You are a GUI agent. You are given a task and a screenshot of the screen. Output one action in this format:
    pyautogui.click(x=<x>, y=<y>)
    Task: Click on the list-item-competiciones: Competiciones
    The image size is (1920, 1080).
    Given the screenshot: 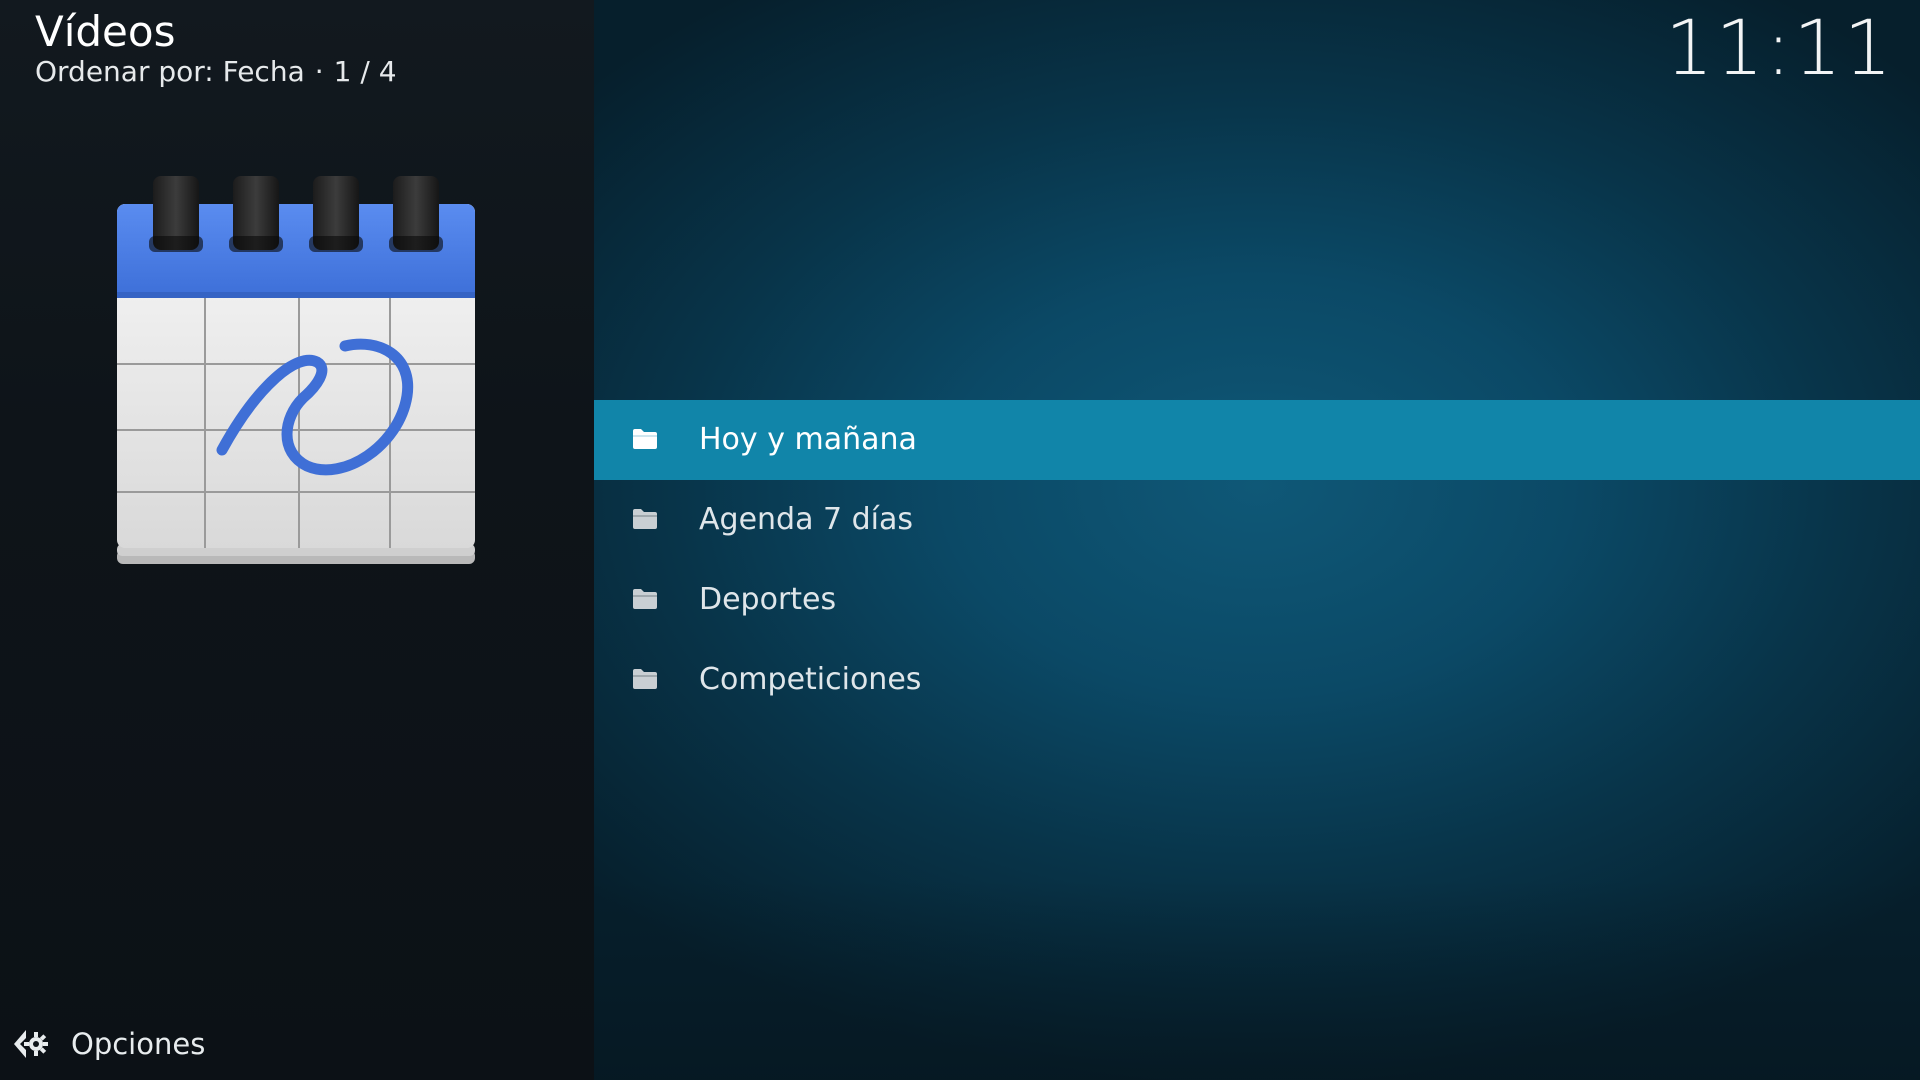 What is the action you would take?
    pyautogui.click(x=1257, y=680)
    